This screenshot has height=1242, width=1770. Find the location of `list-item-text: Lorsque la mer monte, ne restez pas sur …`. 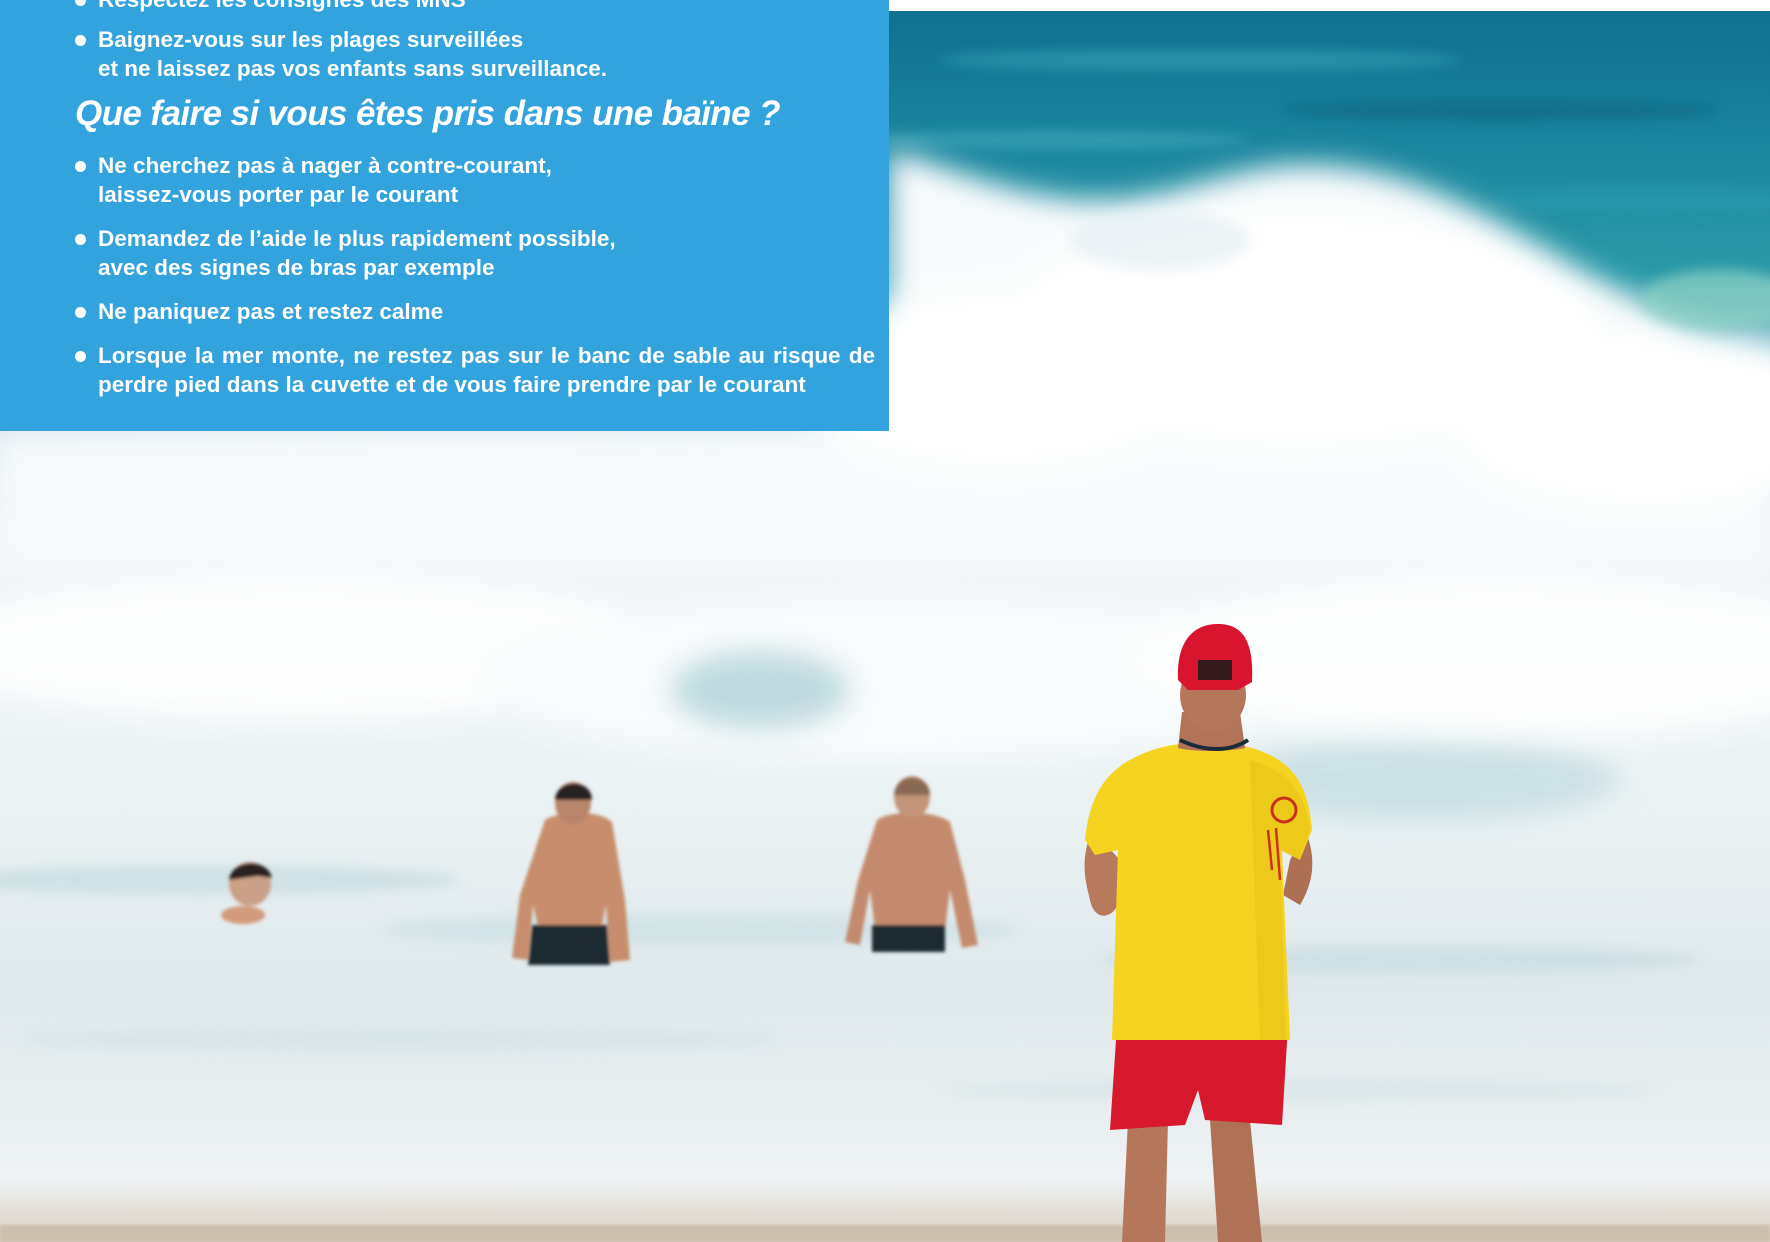

list-item-text: Lorsque la mer monte, ne restez pas sur … is located at coordinates (486, 370).